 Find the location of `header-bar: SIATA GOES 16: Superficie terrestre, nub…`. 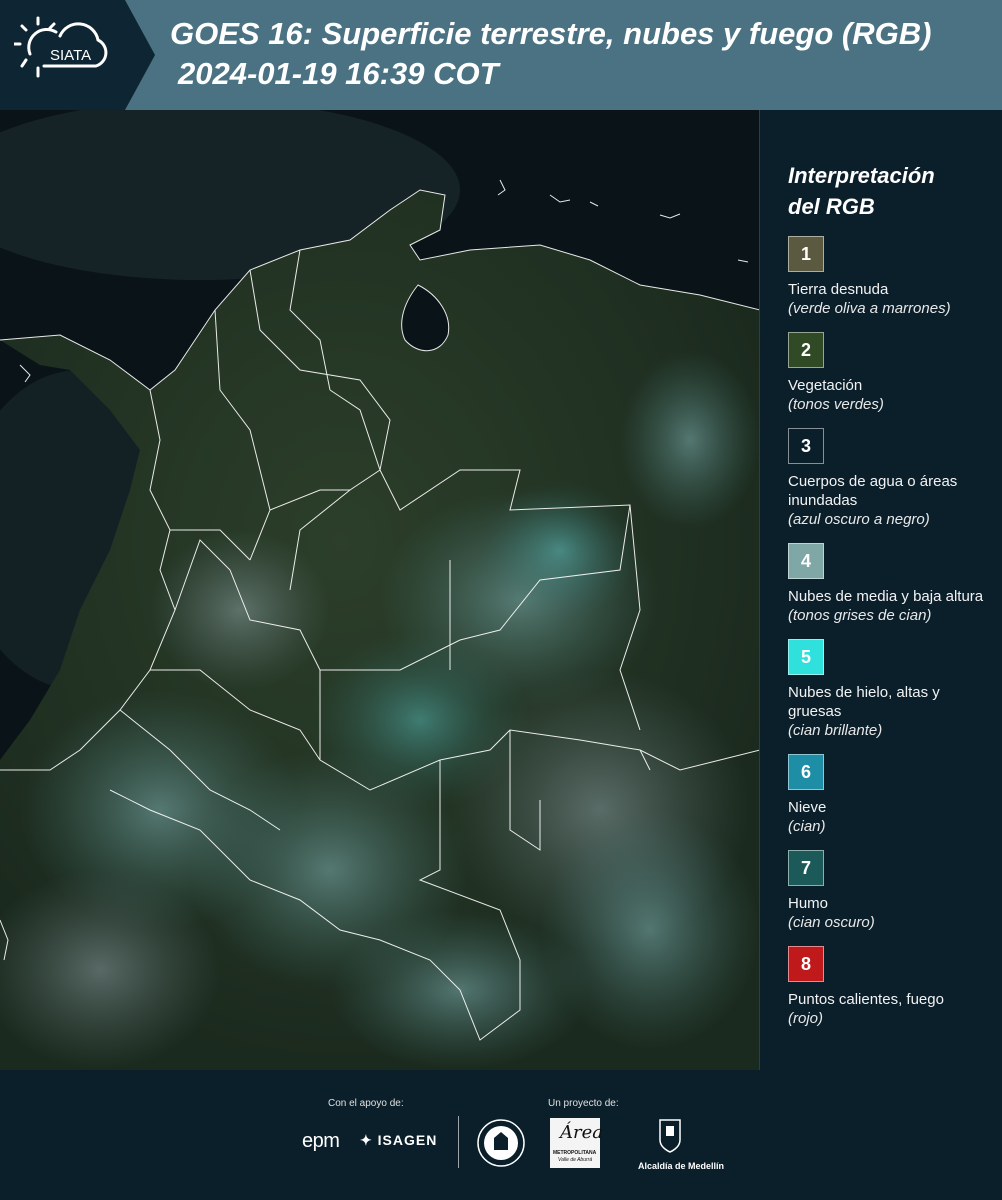

header-bar: SIATA GOES 16: Superficie terrestre, nub… is located at coordinates (501, 55).